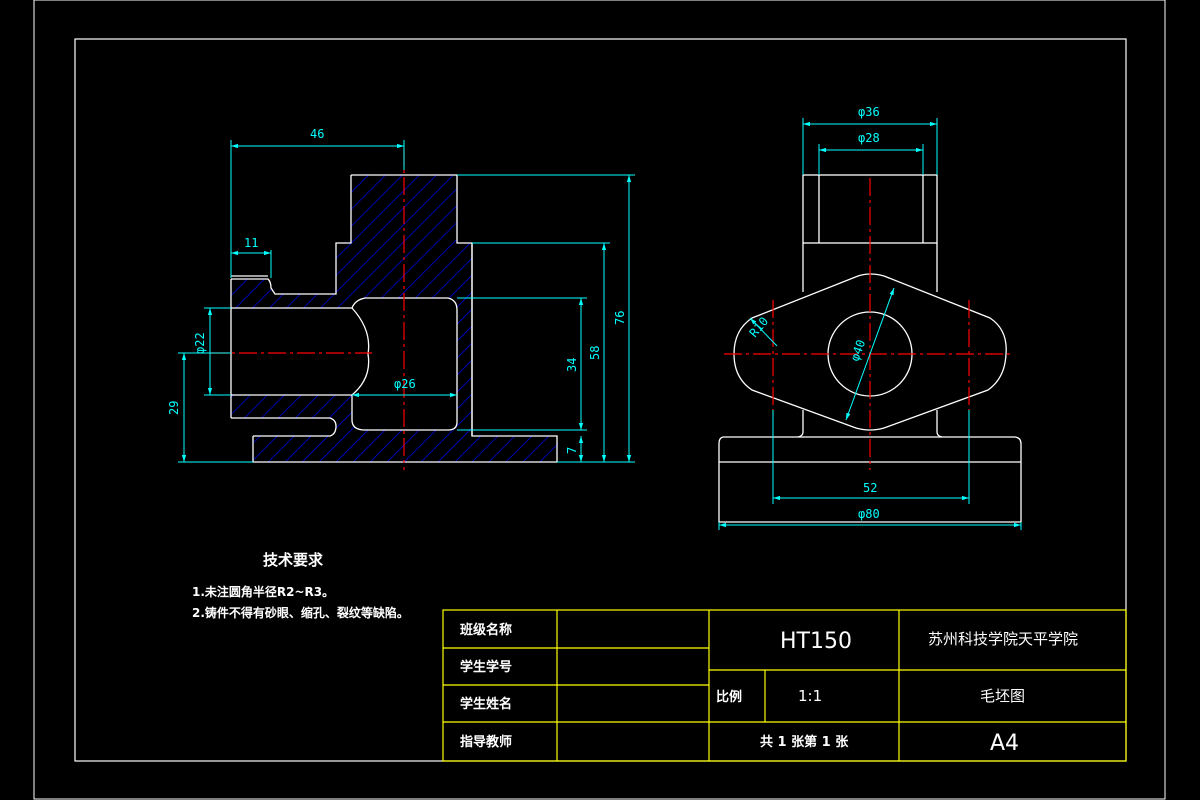 The height and width of the screenshot is (800, 1200). What do you see at coordinates (486, 704) in the screenshot?
I see `label-student-name: 学生姓名` at bounding box center [486, 704].